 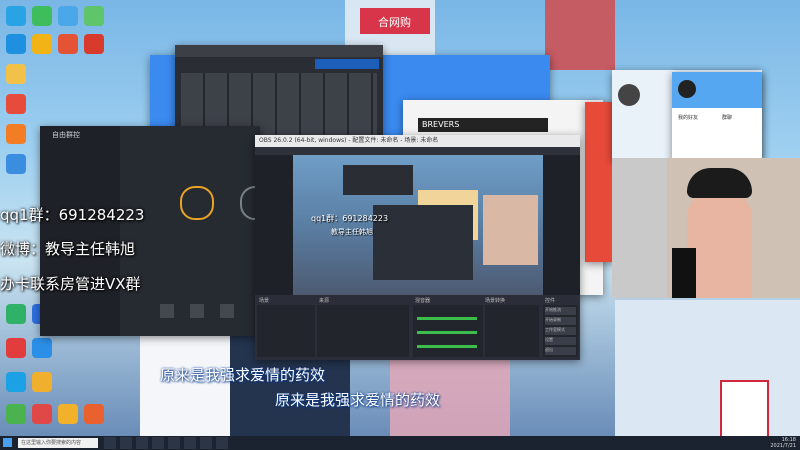 What do you see at coordinates (719, 243) in the screenshot?
I see `streamer-face` at bounding box center [719, 243].